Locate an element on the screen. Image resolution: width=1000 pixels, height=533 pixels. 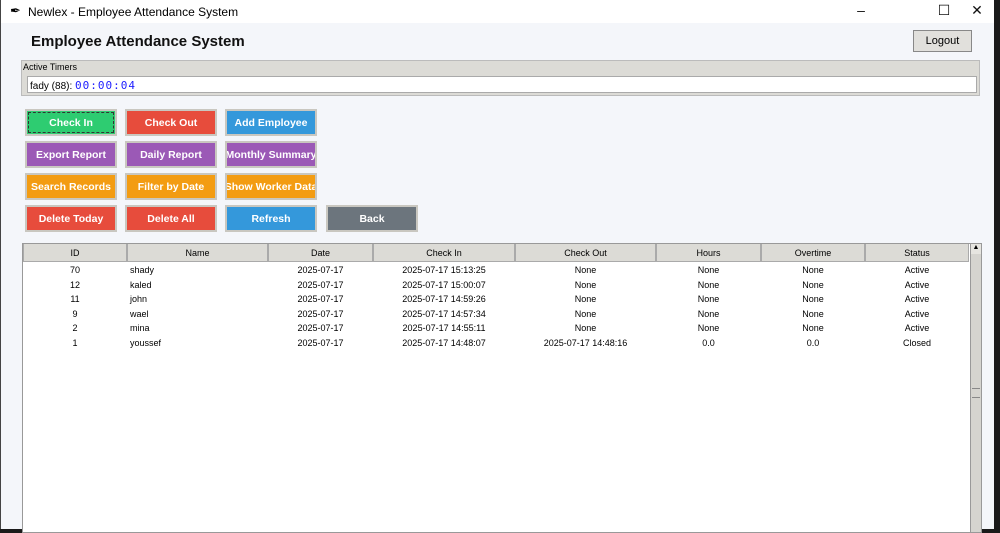
minimize-button: – is located at coordinates (861, 10).